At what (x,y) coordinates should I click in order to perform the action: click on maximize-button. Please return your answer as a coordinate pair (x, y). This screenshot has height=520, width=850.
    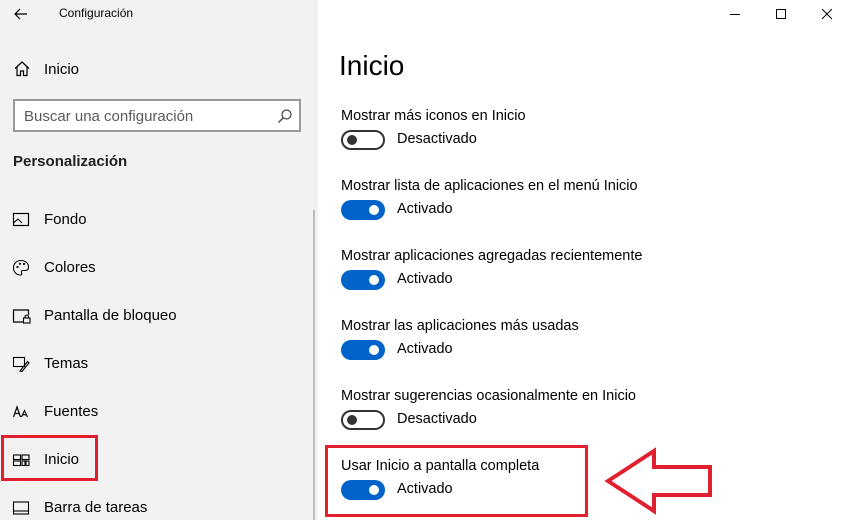
    Looking at the image, I should click on (781, 14).